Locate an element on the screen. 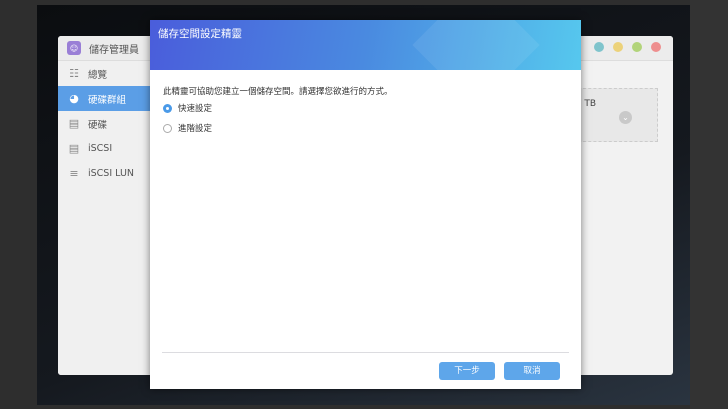 This screenshot has height=409, width=728. sidebar-item-hdd: ▤ 硬碟 is located at coordinates (104, 123).